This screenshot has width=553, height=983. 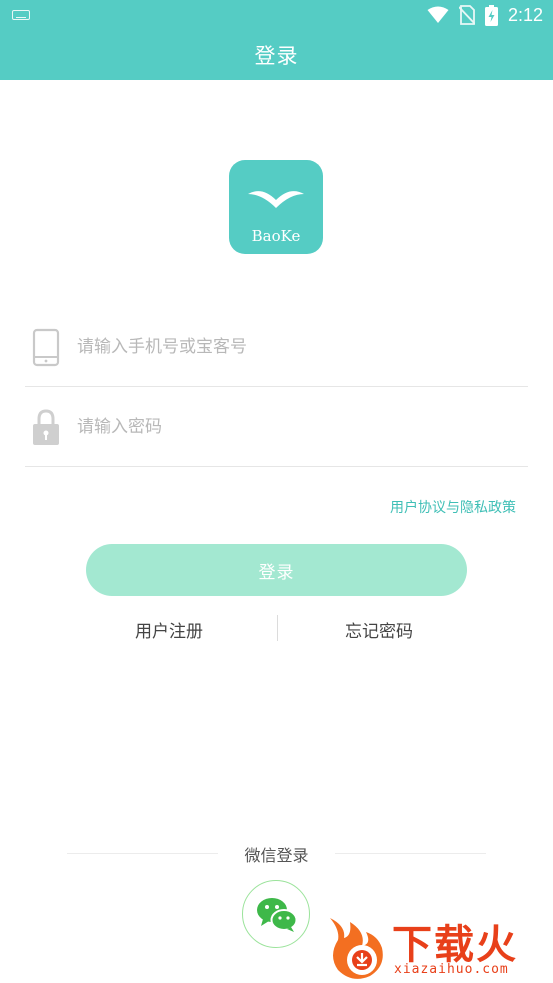 What do you see at coordinates (276, 855) in the screenshot?
I see `wechat-login-label: 微信登录` at bounding box center [276, 855].